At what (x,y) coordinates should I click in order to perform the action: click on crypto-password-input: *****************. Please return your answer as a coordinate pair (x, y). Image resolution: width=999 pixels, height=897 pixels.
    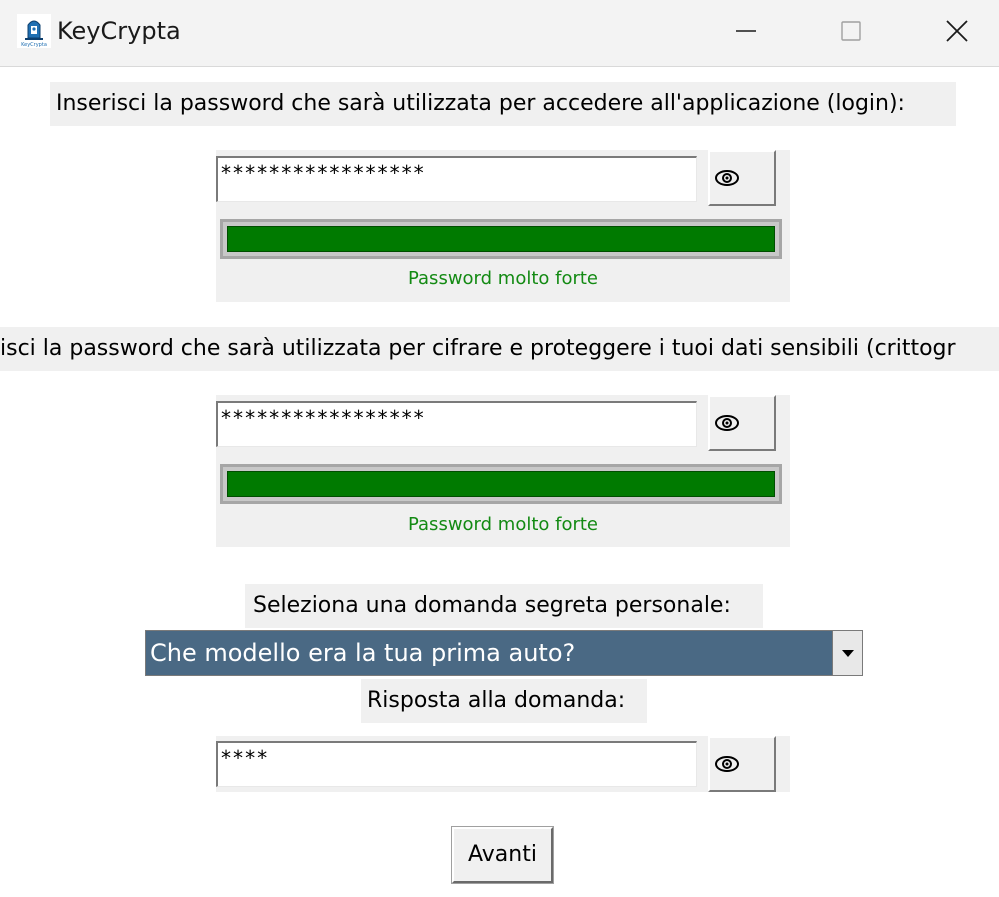
    Looking at the image, I should click on (456, 424).